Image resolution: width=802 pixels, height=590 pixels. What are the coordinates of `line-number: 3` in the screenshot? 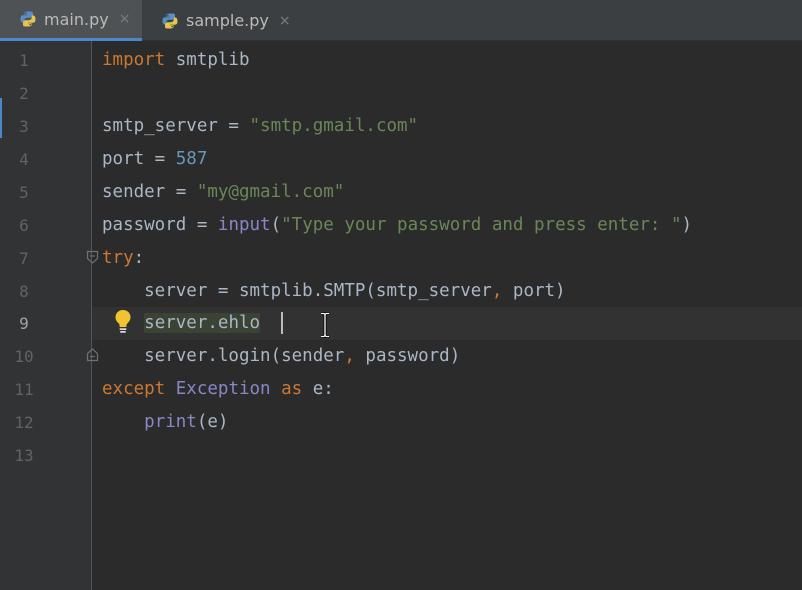 It's located at (24, 126).